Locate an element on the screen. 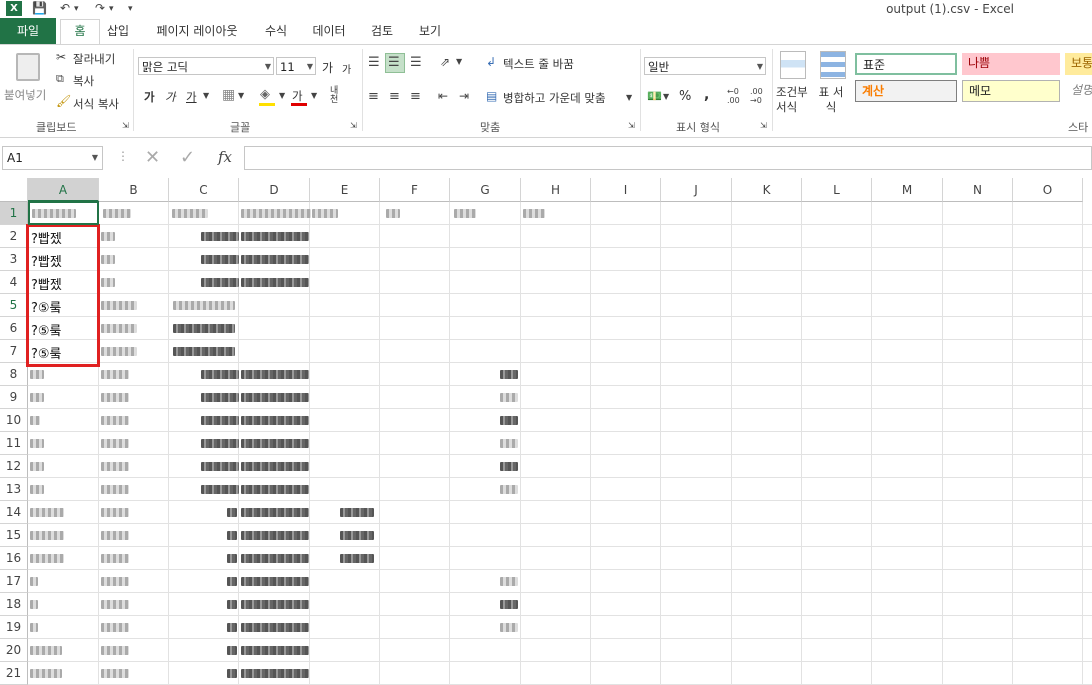  redo-dropdown-icon: ▾ is located at coordinates (111, 9).